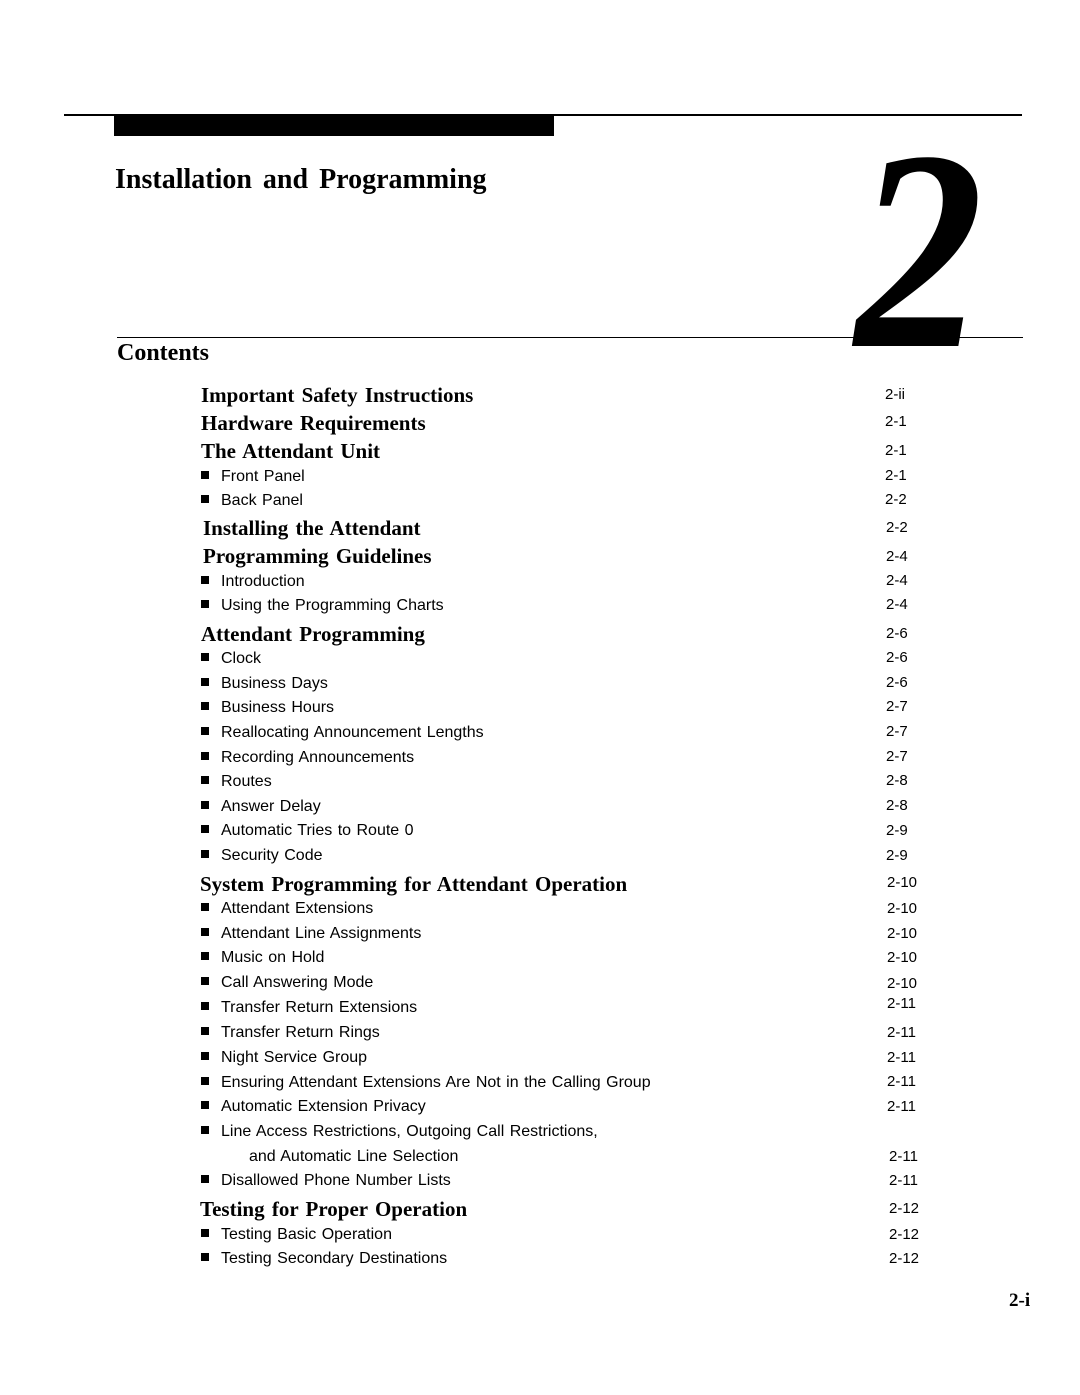 The image size is (1080, 1395). I want to click on toc-entry-label: The Attendant Unit, so click(291, 451).